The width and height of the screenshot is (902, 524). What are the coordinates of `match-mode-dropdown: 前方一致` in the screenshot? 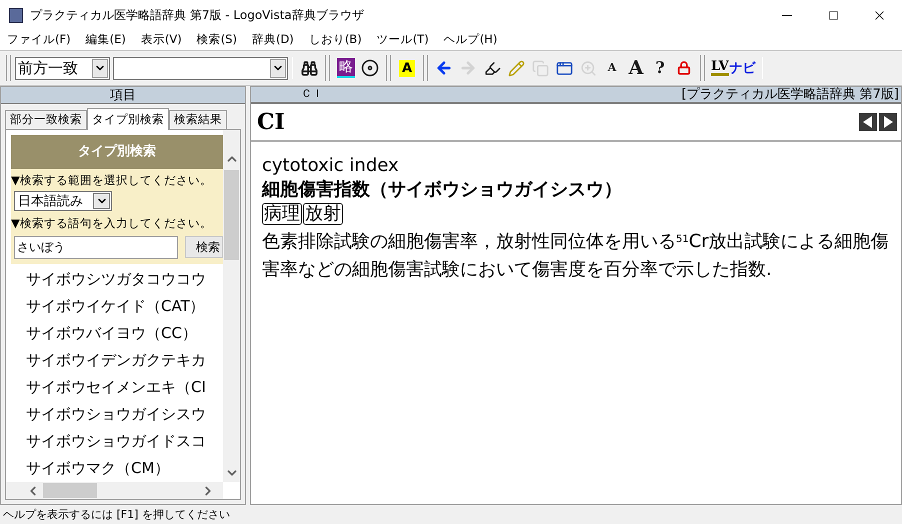 It's located at (62, 68).